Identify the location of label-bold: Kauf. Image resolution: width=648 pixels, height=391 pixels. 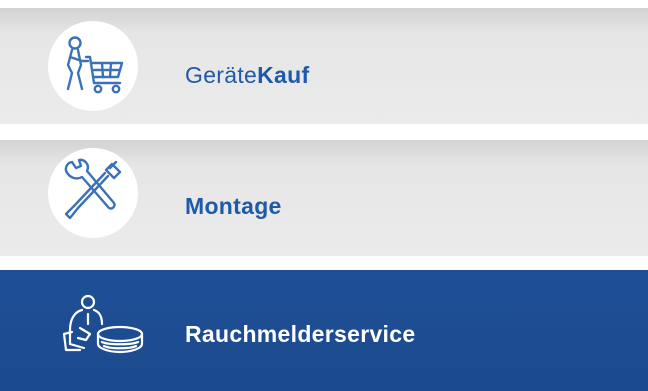
(283, 75).